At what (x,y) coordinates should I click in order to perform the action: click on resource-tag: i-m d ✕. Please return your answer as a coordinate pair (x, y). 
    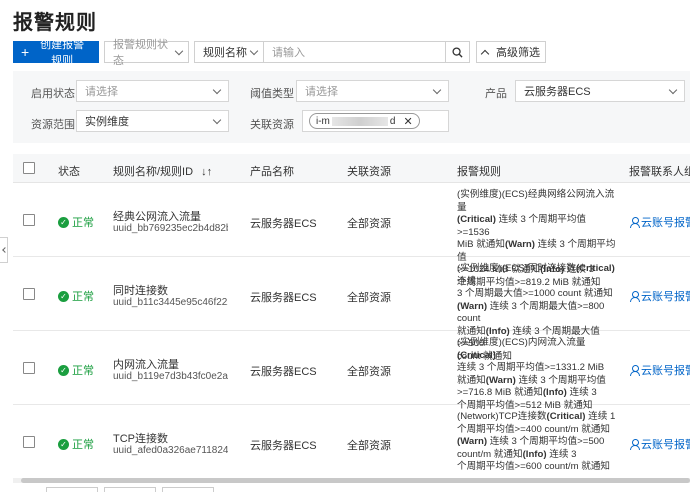
    Looking at the image, I should click on (364, 121).